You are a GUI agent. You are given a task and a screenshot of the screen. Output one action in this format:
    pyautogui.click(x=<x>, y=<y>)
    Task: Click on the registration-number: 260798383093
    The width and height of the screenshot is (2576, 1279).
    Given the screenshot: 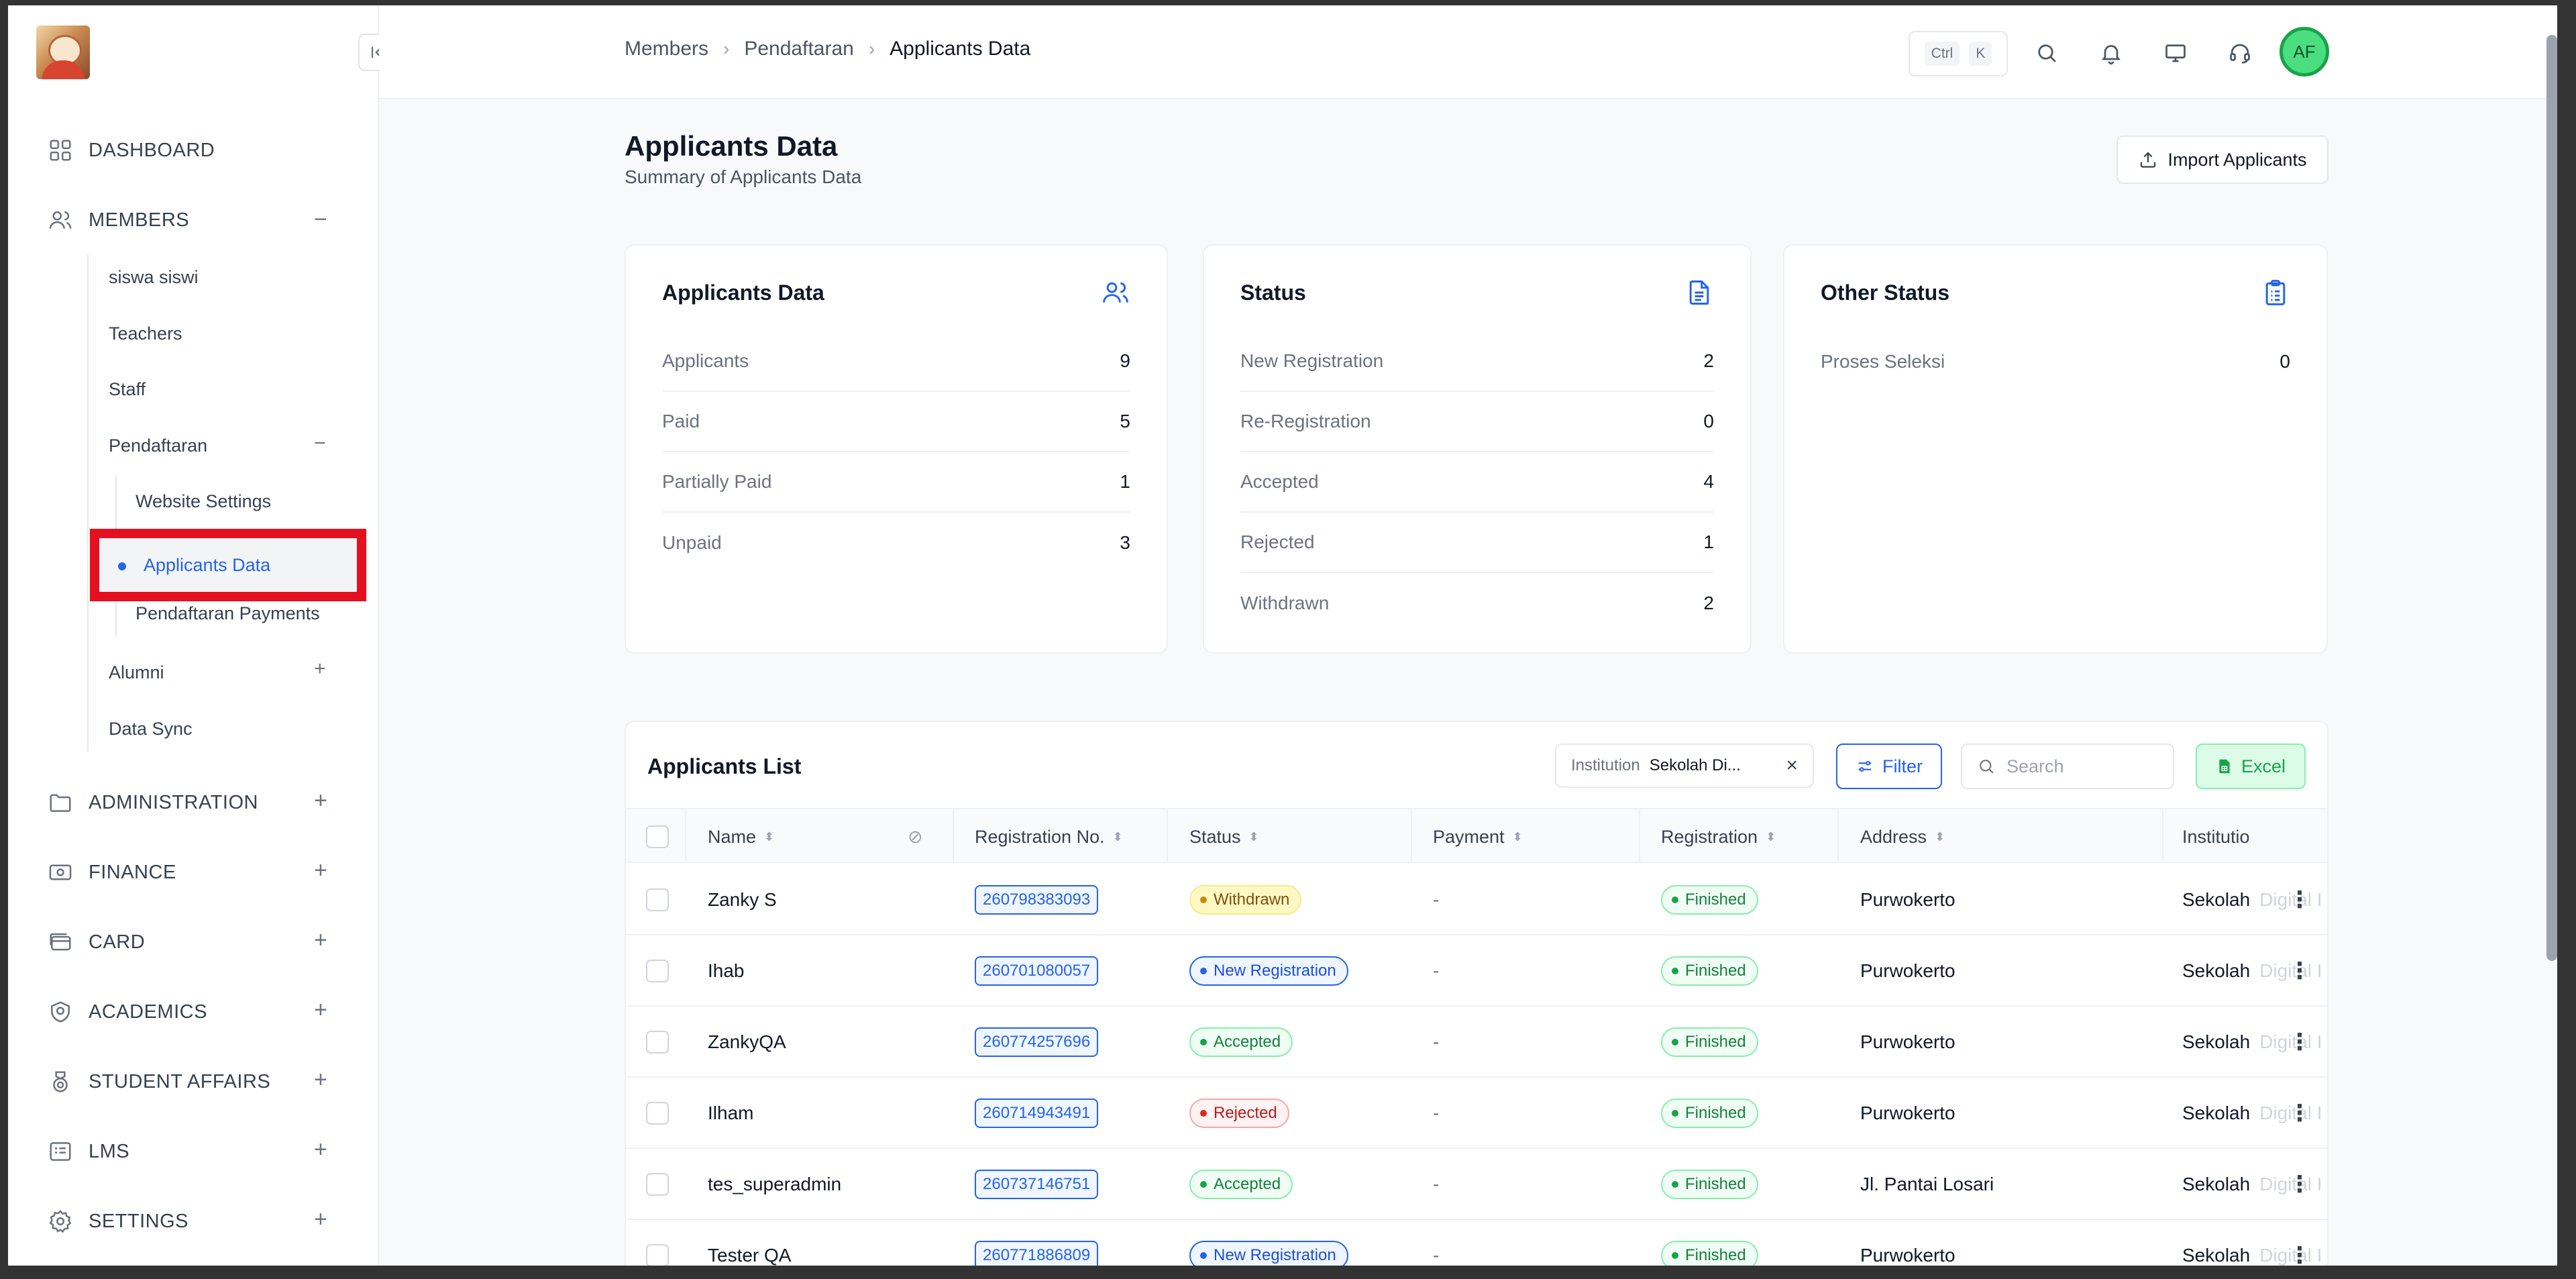 What is the action you would take?
    pyautogui.click(x=1037, y=900)
    